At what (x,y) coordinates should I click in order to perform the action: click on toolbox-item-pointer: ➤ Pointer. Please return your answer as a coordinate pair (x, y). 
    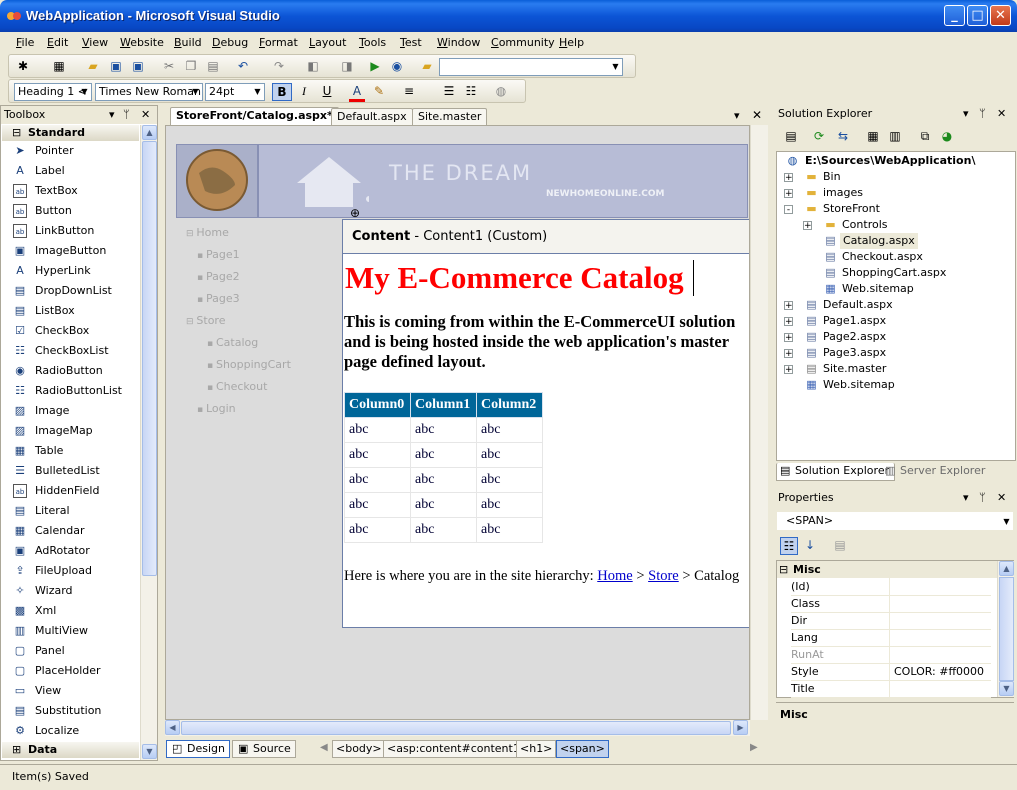
    Looking at the image, I should click on (75, 151).